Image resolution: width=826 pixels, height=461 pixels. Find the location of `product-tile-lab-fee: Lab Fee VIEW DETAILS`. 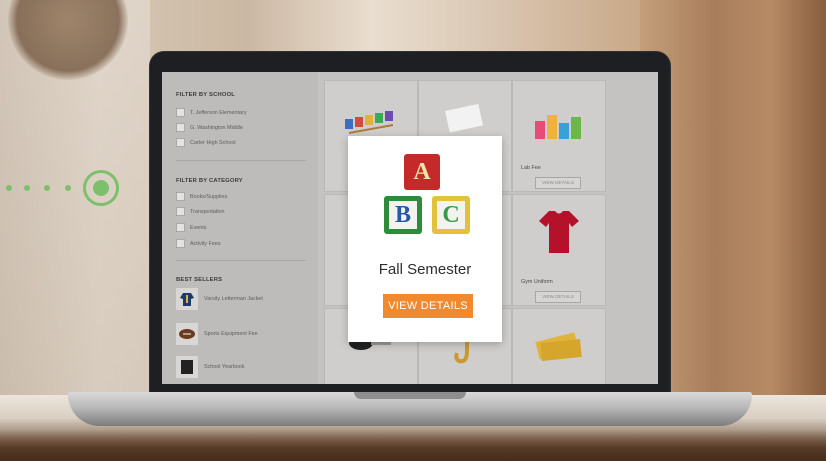

product-tile-lab-fee: Lab Fee VIEW DETAILS is located at coordinates (559, 136).